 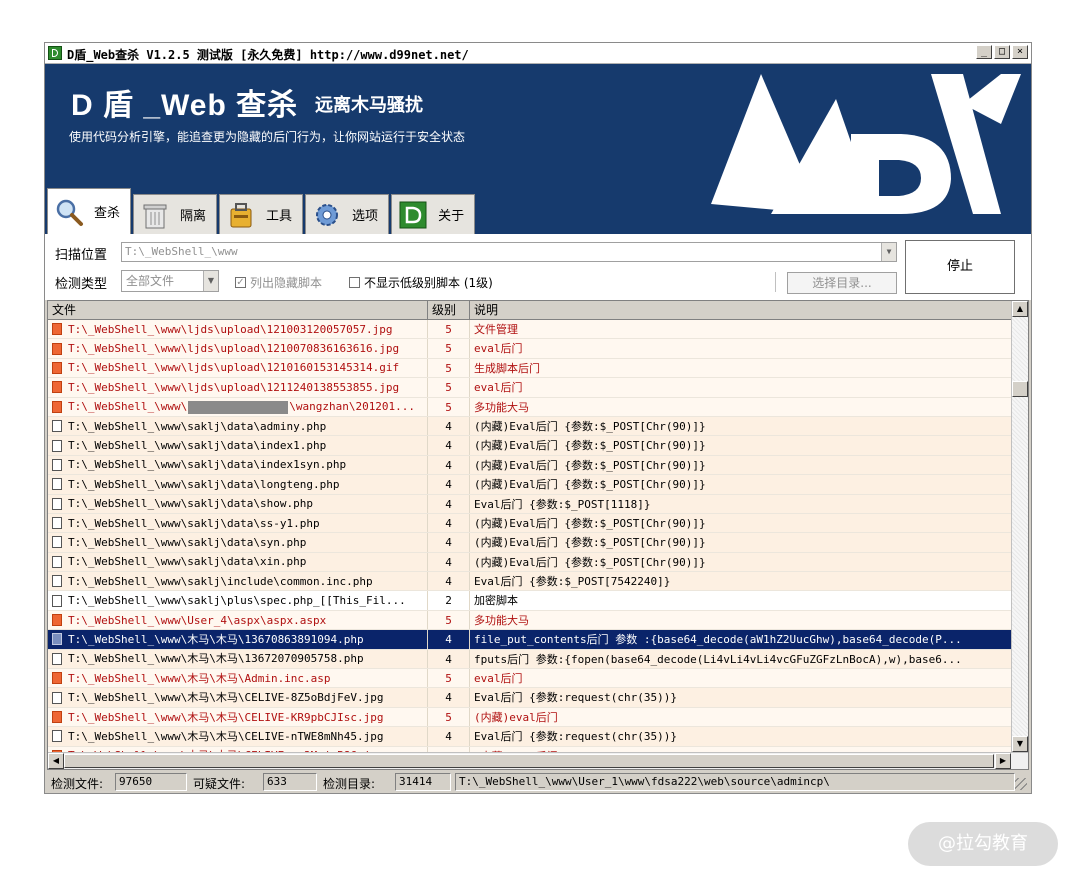 I want to click on column-header-file: 文件, so click(x=238, y=310).